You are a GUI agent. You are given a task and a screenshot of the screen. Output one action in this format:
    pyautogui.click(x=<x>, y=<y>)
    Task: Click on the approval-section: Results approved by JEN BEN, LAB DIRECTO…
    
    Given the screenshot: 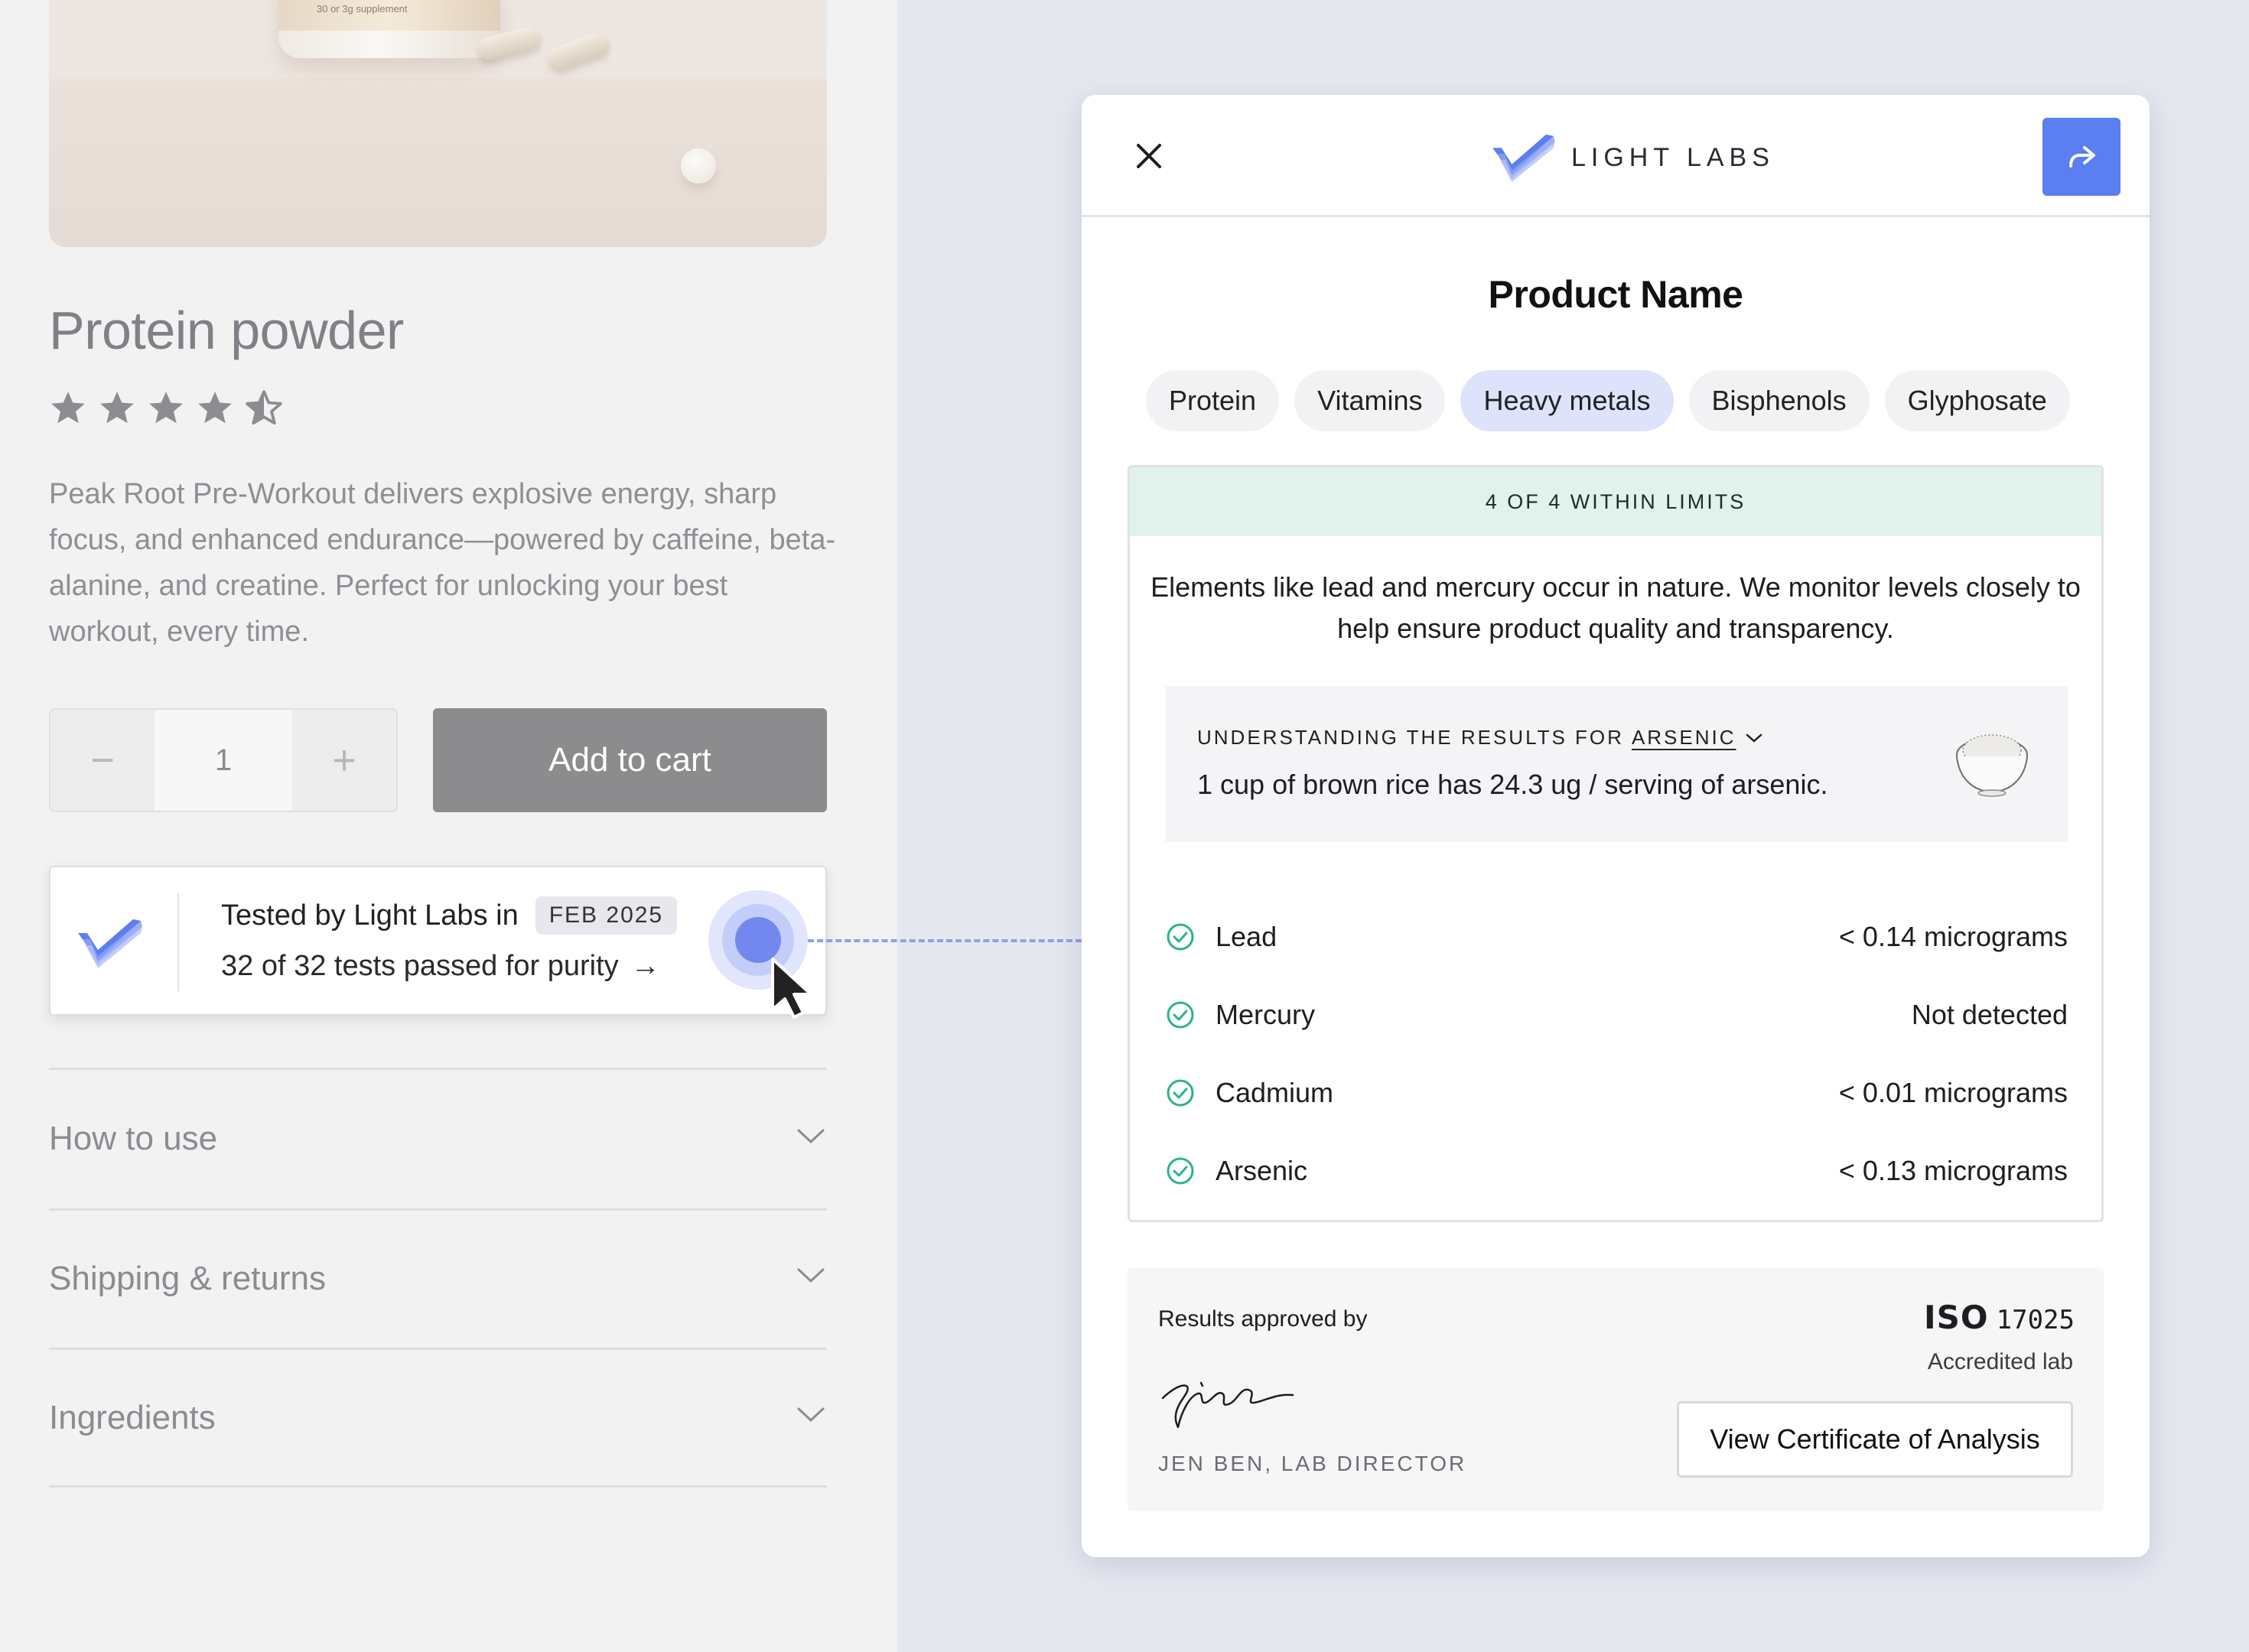 What is the action you would take?
    pyautogui.click(x=1616, y=1390)
    